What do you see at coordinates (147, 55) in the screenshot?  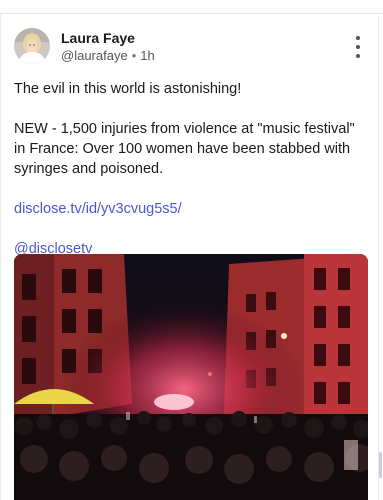 I see `post-time: 1h` at bounding box center [147, 55].